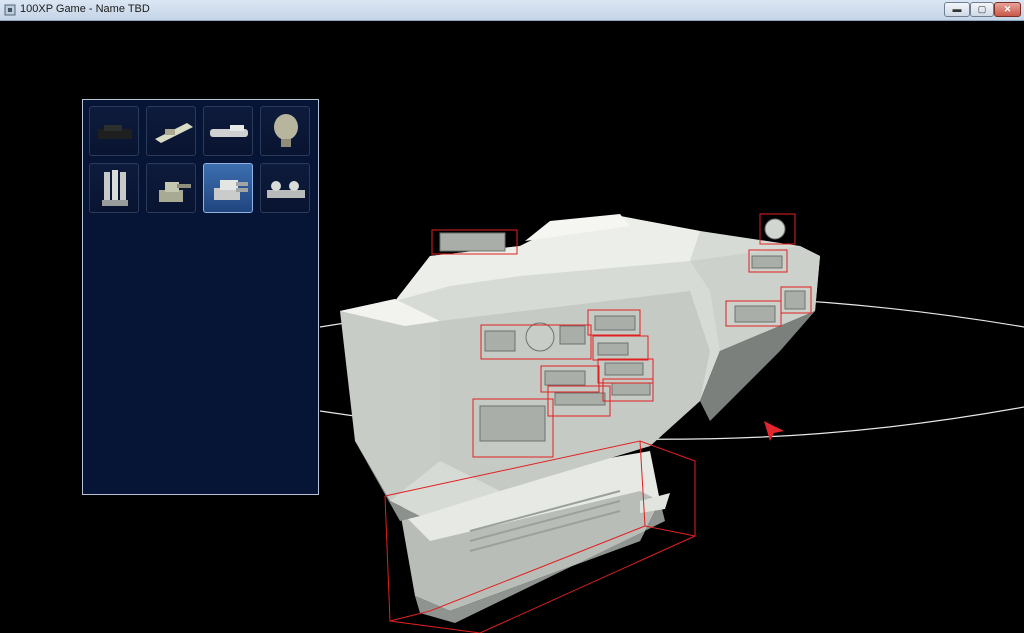 The height and width of the screenshot is (633, 1024). I want to click on dark-cannon-icon, so click(115, 132).